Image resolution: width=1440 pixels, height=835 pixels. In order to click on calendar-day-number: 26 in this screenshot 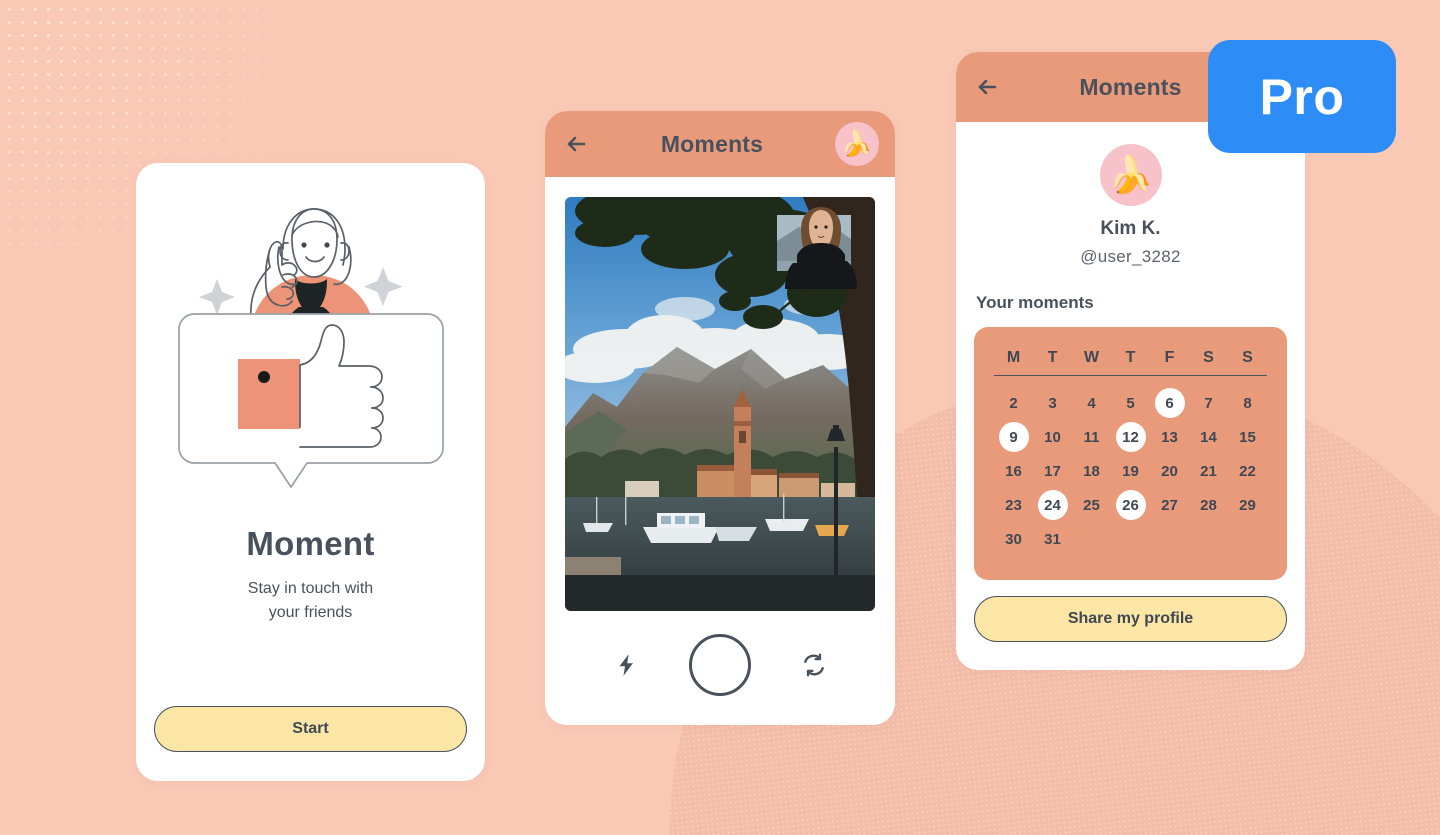, I will do `click(1130, 505)`.